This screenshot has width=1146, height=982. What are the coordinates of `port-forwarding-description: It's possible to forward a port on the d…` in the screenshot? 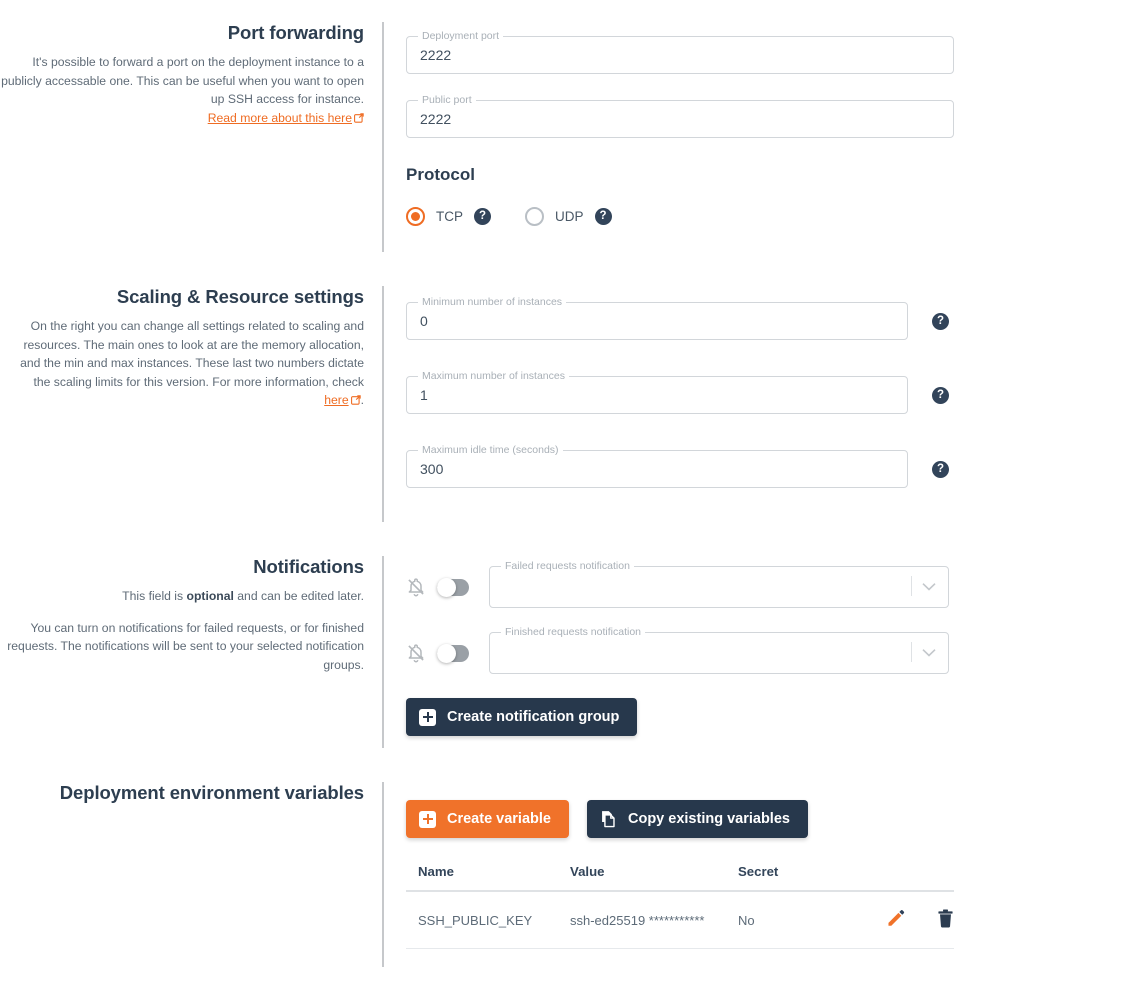 It's located at (182, 90).